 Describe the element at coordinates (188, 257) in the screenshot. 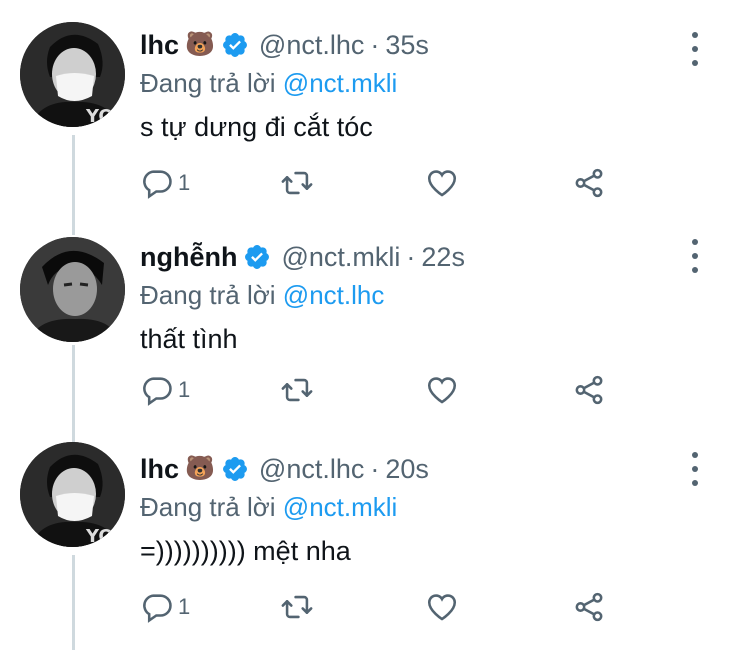

I see `display-name: nghễnh` at that location.